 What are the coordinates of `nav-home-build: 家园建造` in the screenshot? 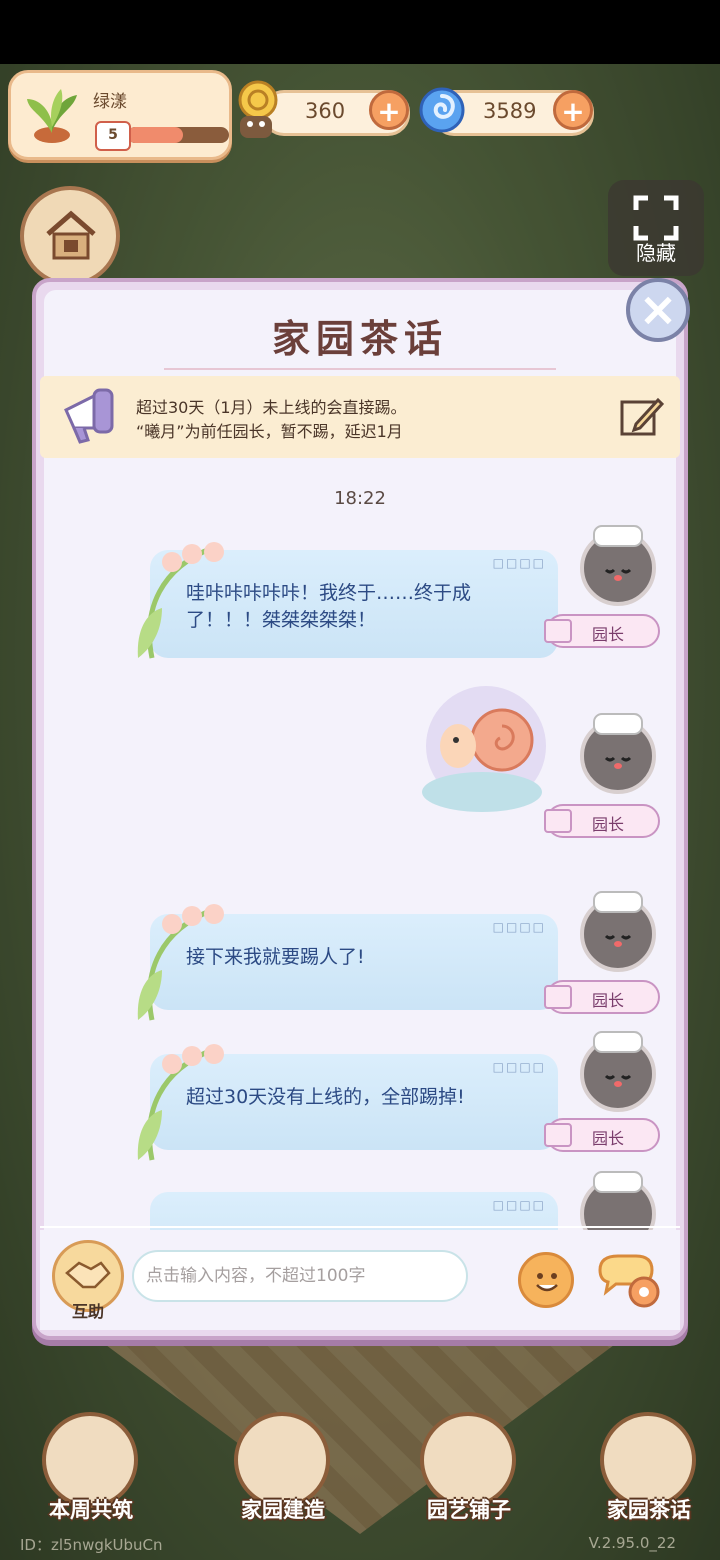 It's located at (283, 1470).